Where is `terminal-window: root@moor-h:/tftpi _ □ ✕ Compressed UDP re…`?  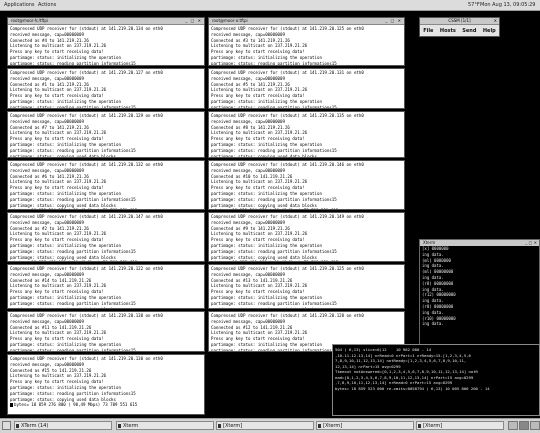 terminal-window: root@moor-h:/tftpi _ □ ✕ Compressed UDP re… is located at coordinates (106, 41).